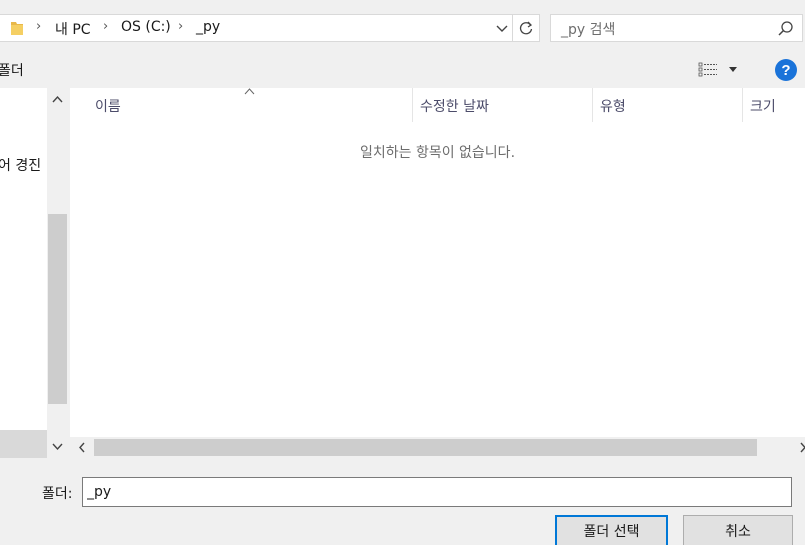  What do you see at coordinates (613, 106) in the screenshot?
I see `column-header-type: 유형` at bounding box center [613, 106].